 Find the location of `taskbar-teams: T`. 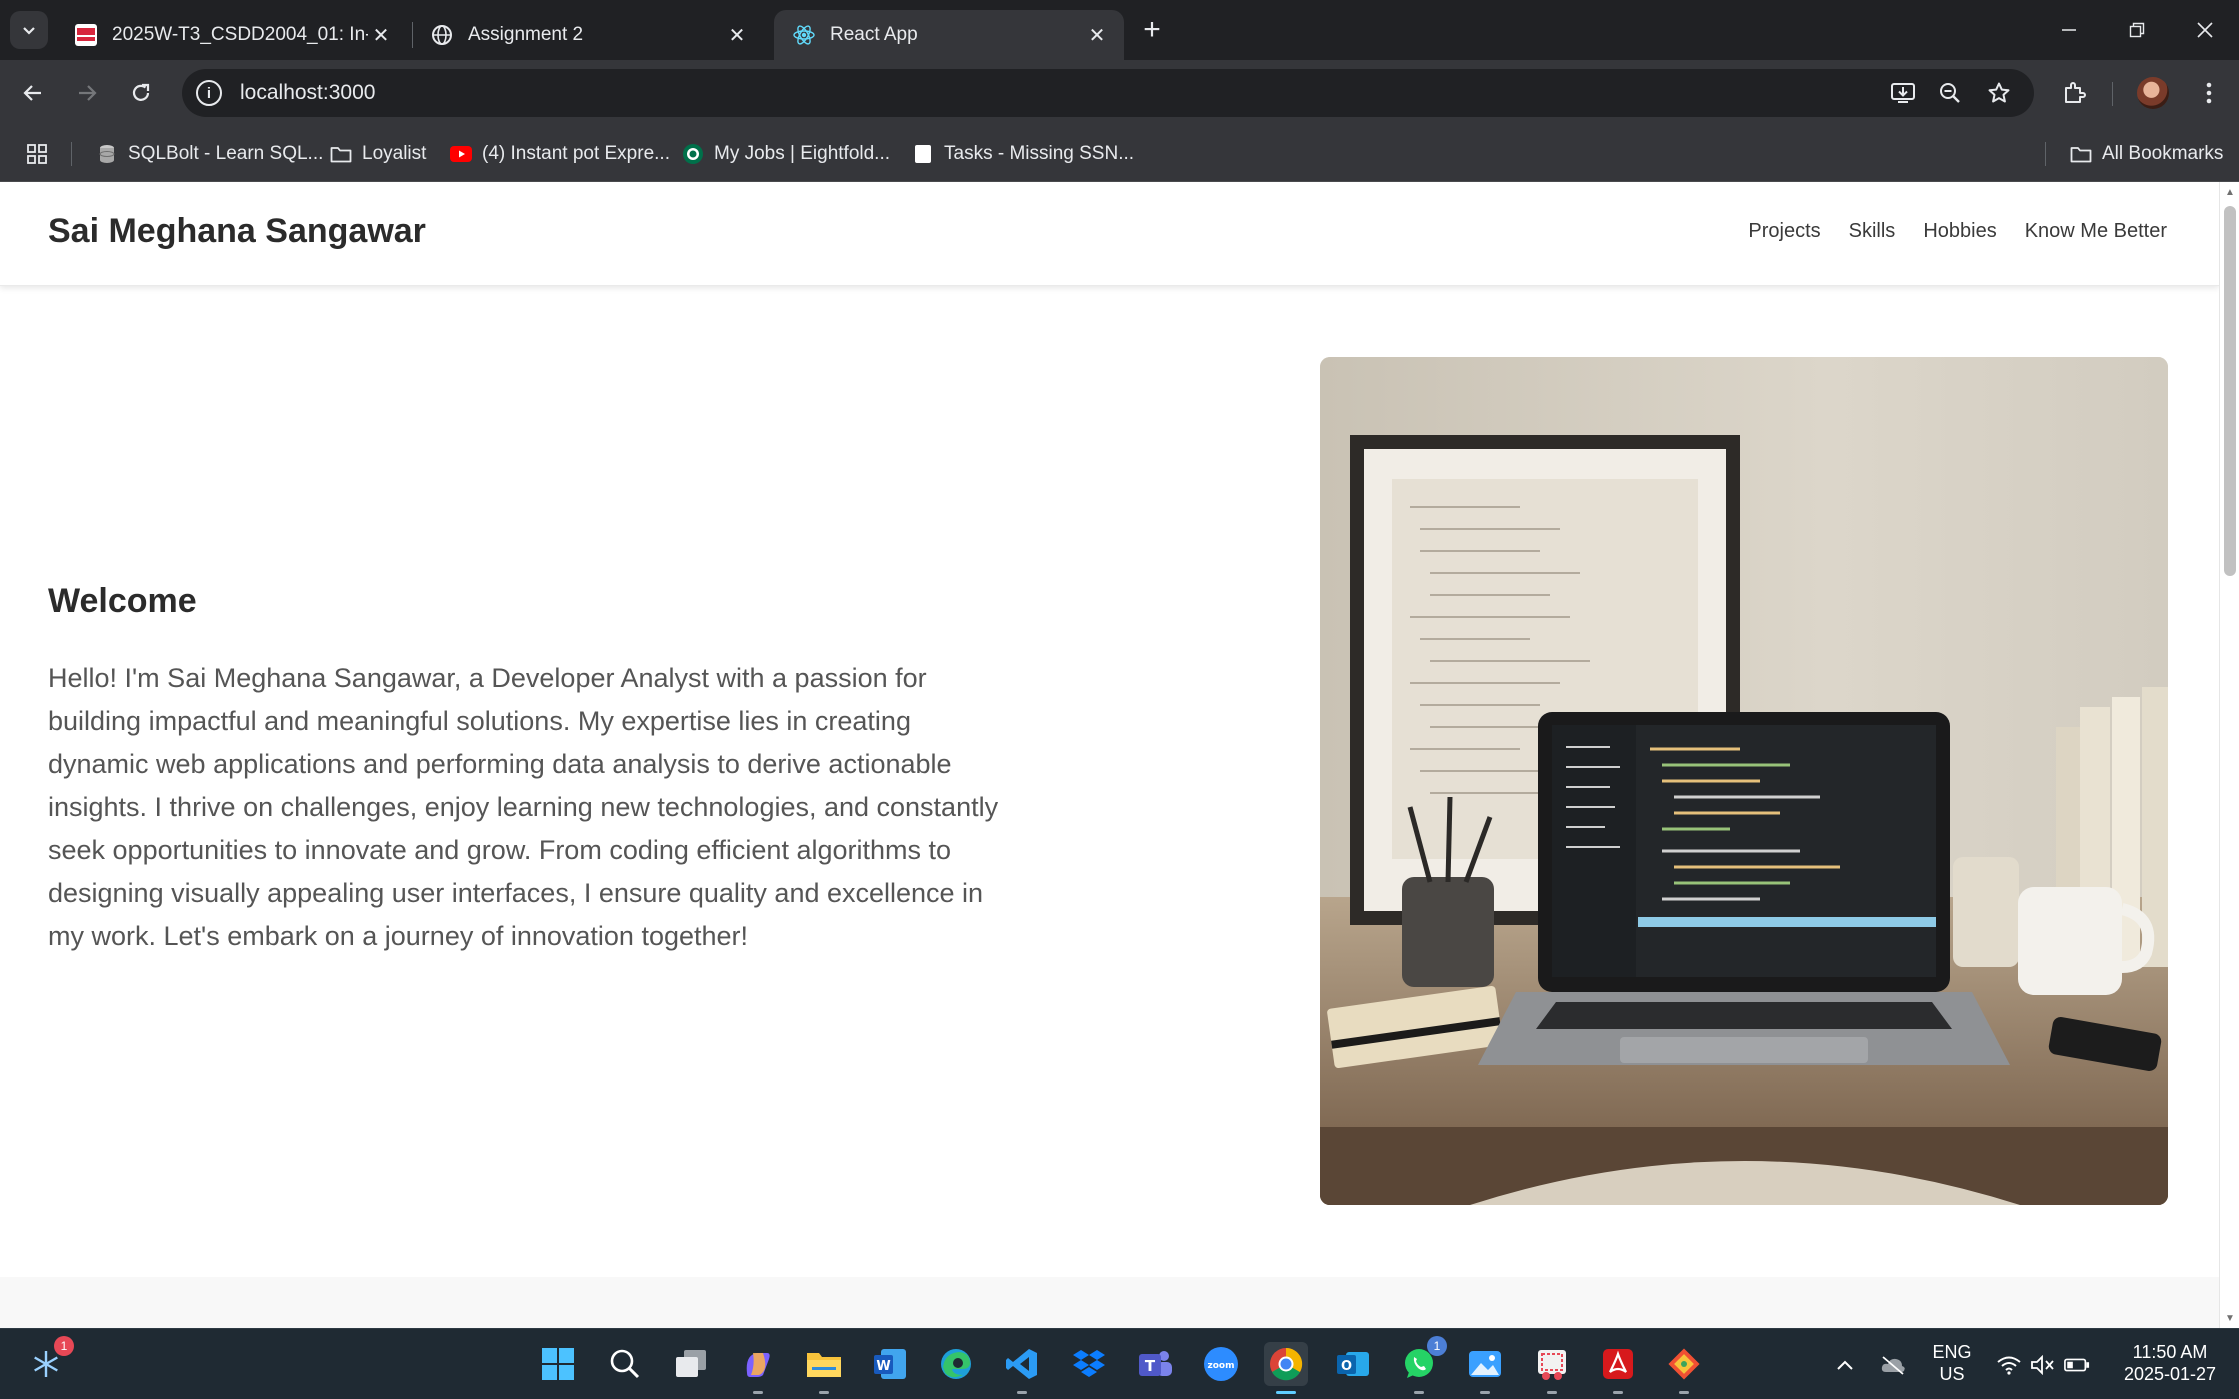

taskbar-teams: T is located at coordinates (1155, 1364).